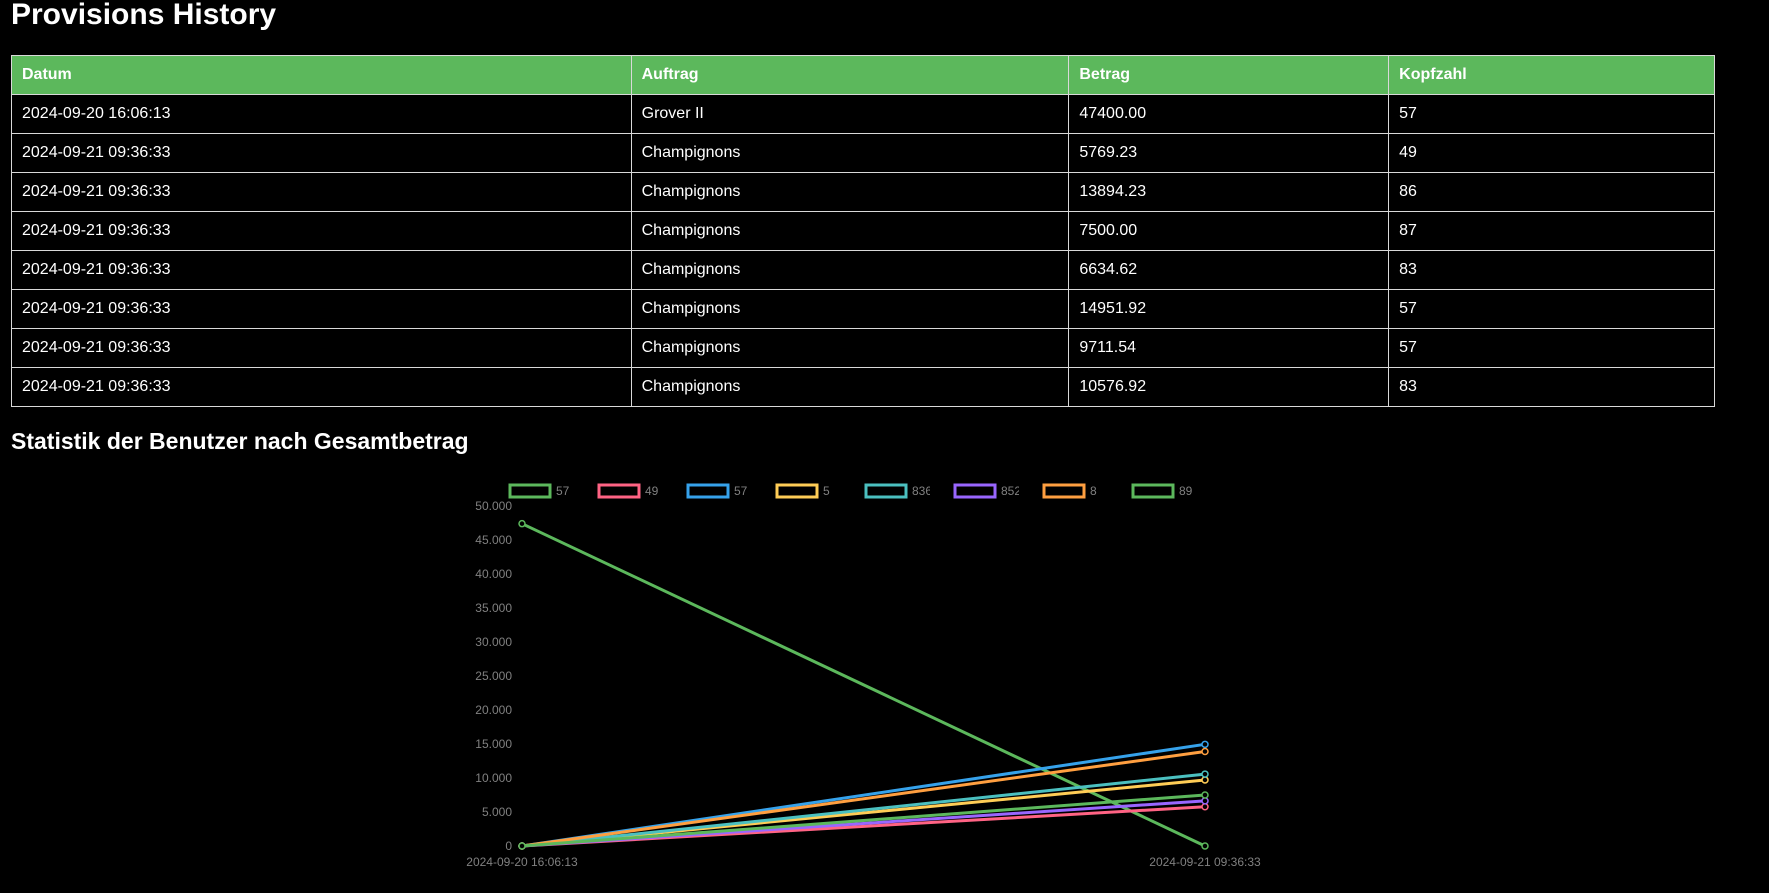 The height and width of the screenshot is (893, 1769). Describe the element at coordinates (1011, 491) in the screenshot. I see `legend-label: 852` at that location.